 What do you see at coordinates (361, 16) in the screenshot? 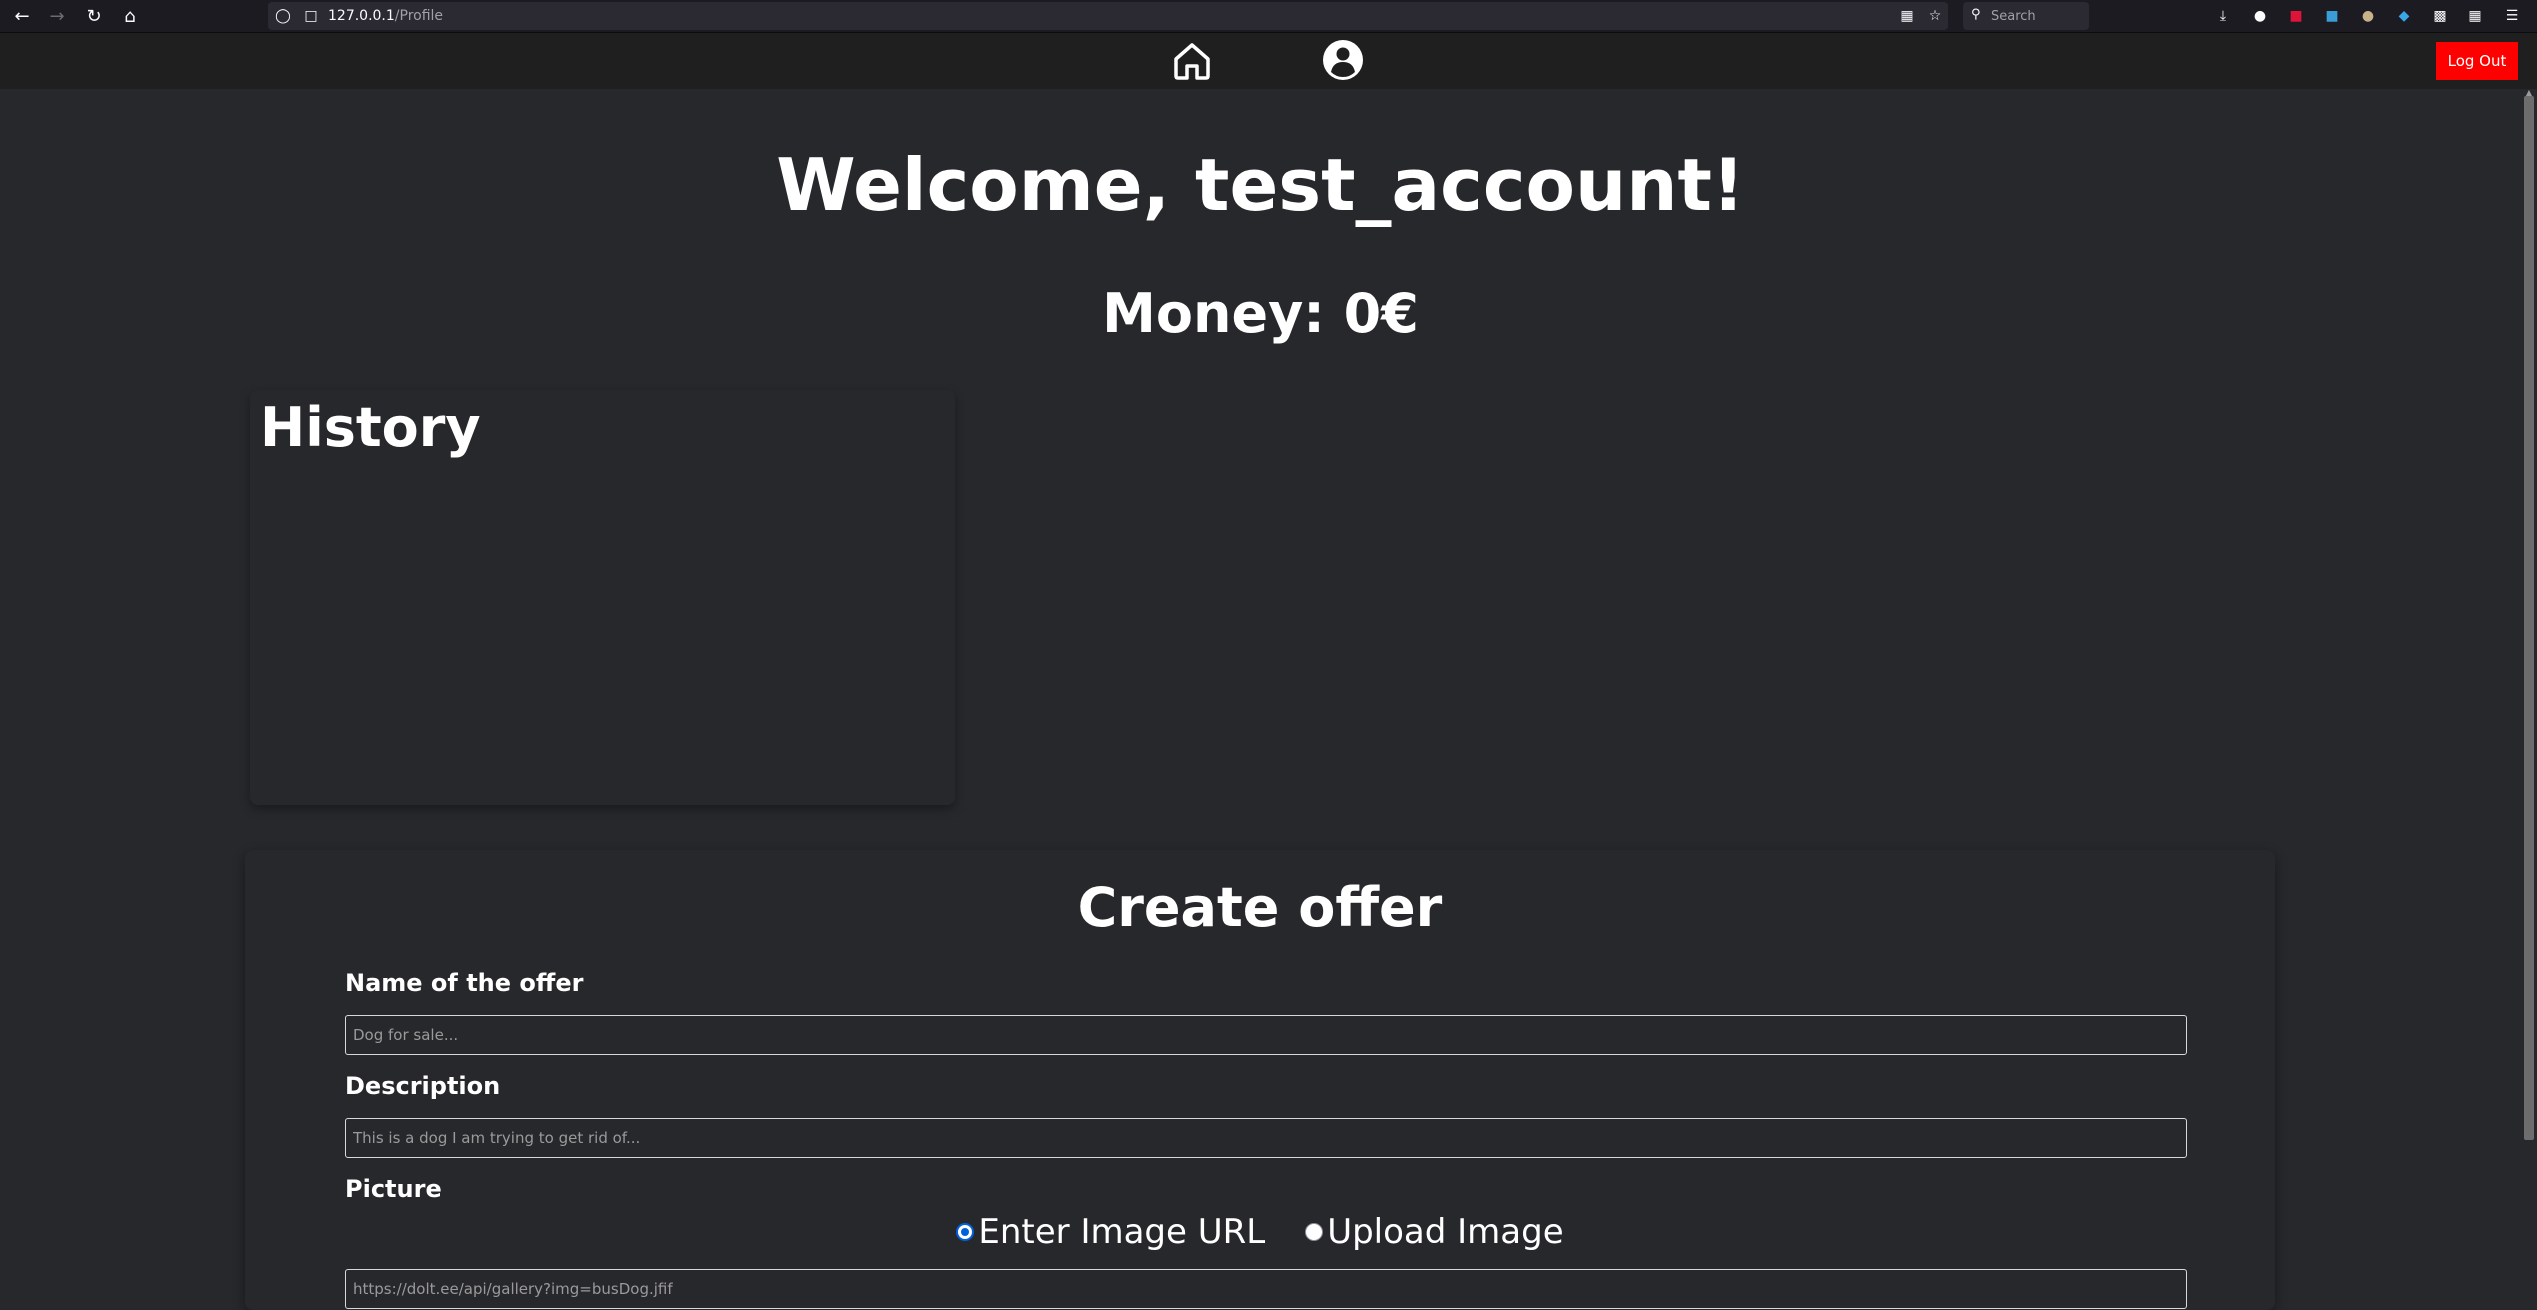
I see `url-host: 127.0.0.1` at bounding box center [361, 16].